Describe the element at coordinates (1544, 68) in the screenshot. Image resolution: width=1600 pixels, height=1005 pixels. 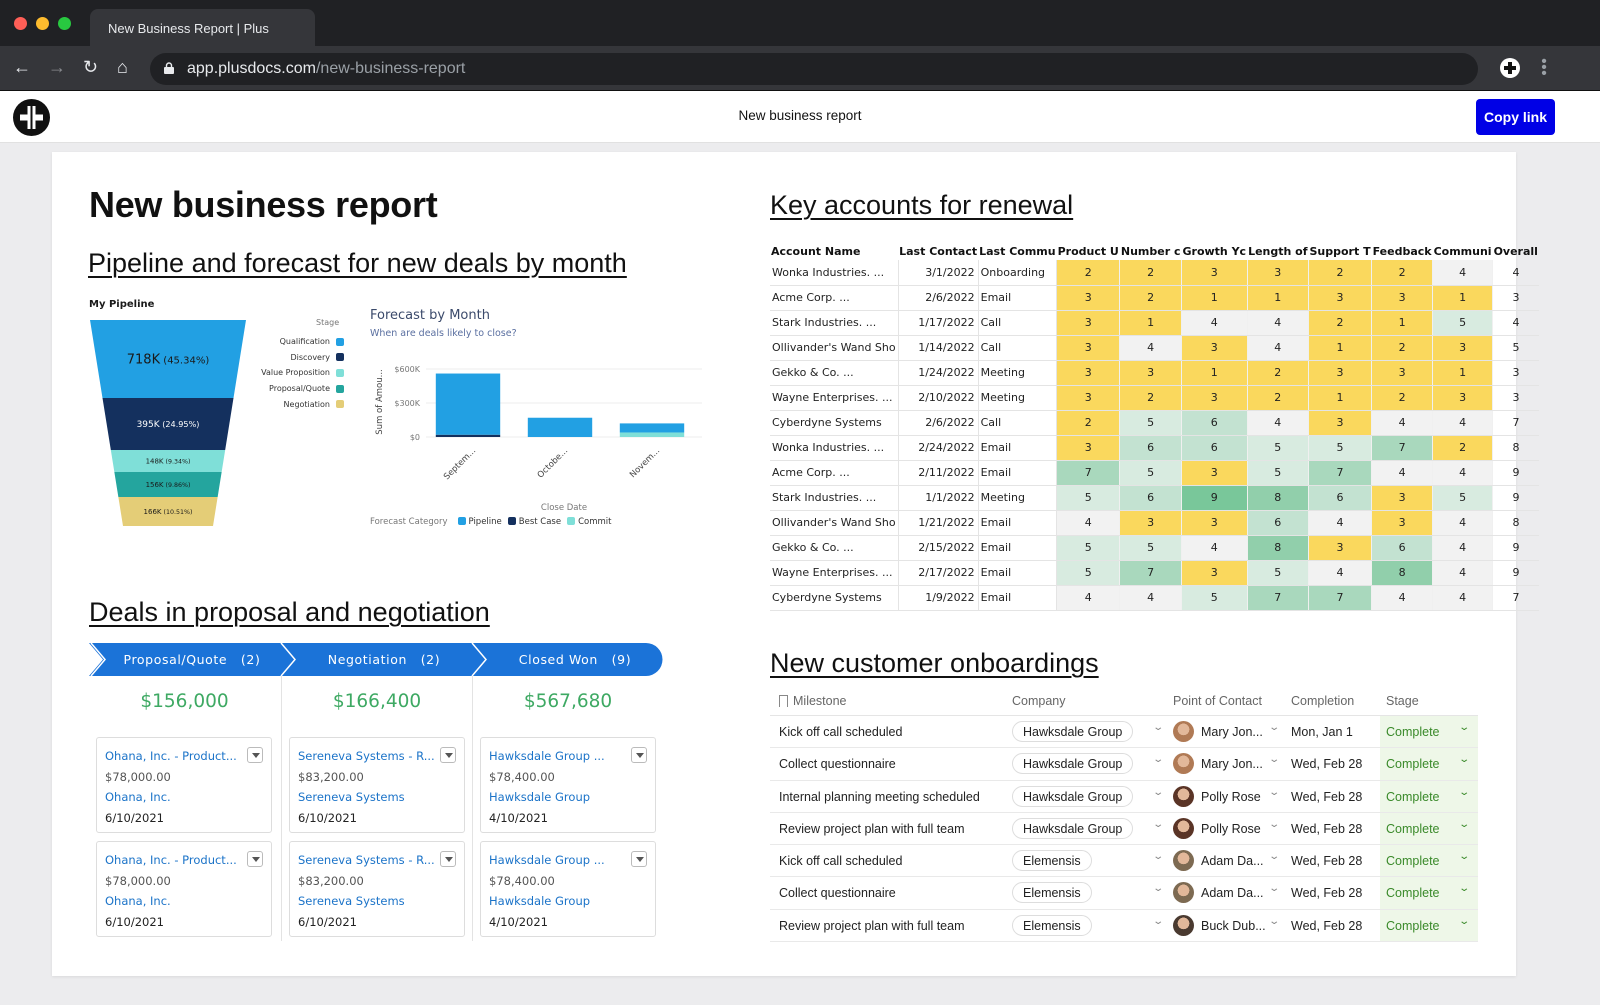
I see `browser-menu-icon: • • •` at that location.